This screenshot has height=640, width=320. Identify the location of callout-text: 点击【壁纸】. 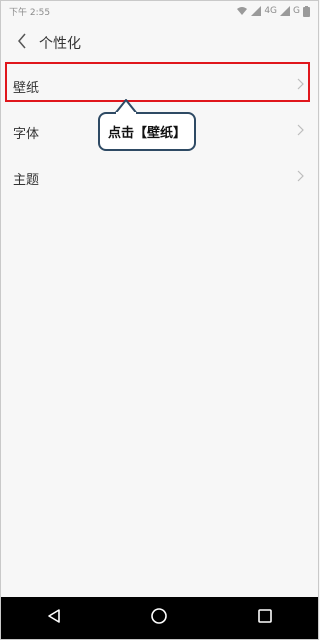
(146, 133).